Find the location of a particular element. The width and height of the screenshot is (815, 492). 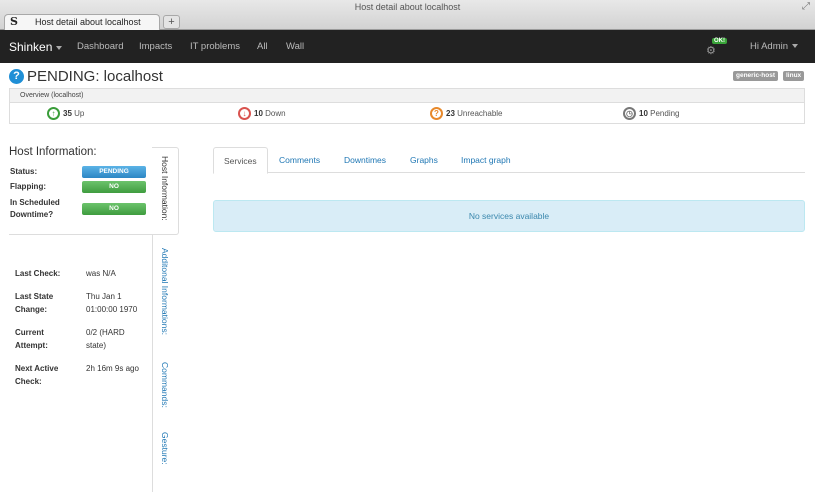

tag-generic-host: generic-host is located at coordinates (756, 76).